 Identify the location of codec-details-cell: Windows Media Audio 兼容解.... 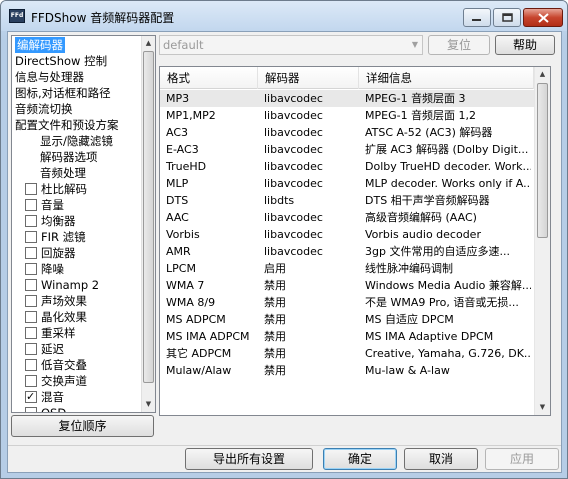
(448, 285).